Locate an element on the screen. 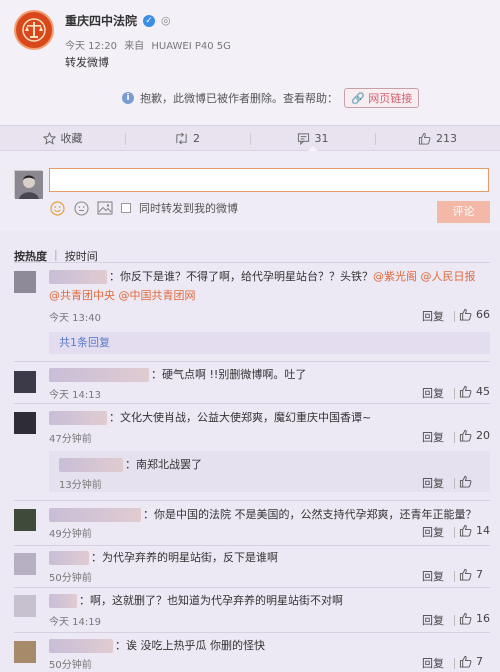 The width and height of the screenshot is (500, 672). comment-body: ：诶 没吃上热乎瓜 你删的怪快 is located at coordinates (190, 645).